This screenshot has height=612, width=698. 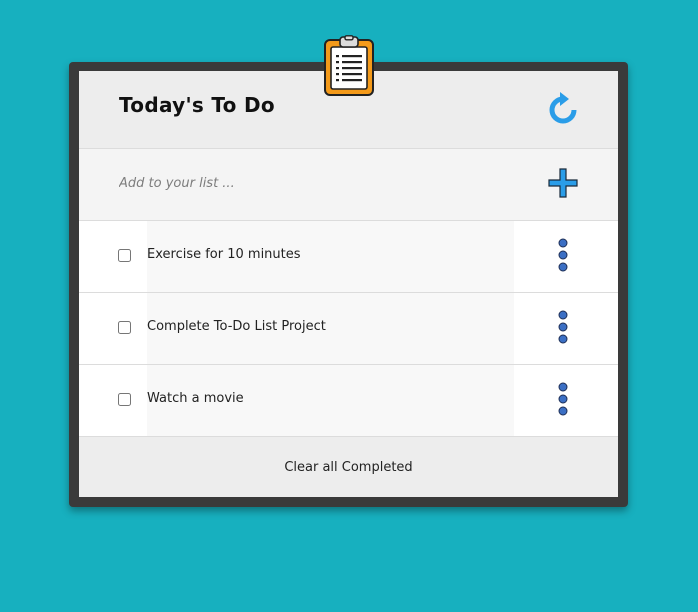 What do you see at coordinates (197, 105) in the screenshot?
I see `page-title: Today's To Do` at bounding box center [197, 105].